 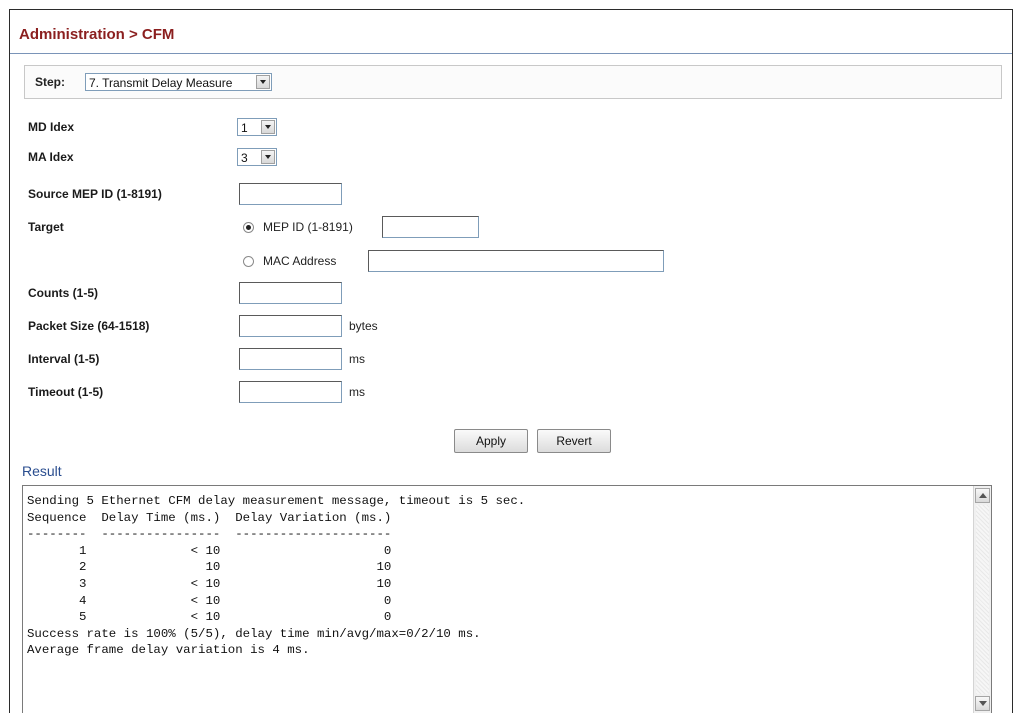 What do you see at coordinates (574, 441) in the screenshot?
I see `revert-button: Revert` at bounding box center [574, 441].